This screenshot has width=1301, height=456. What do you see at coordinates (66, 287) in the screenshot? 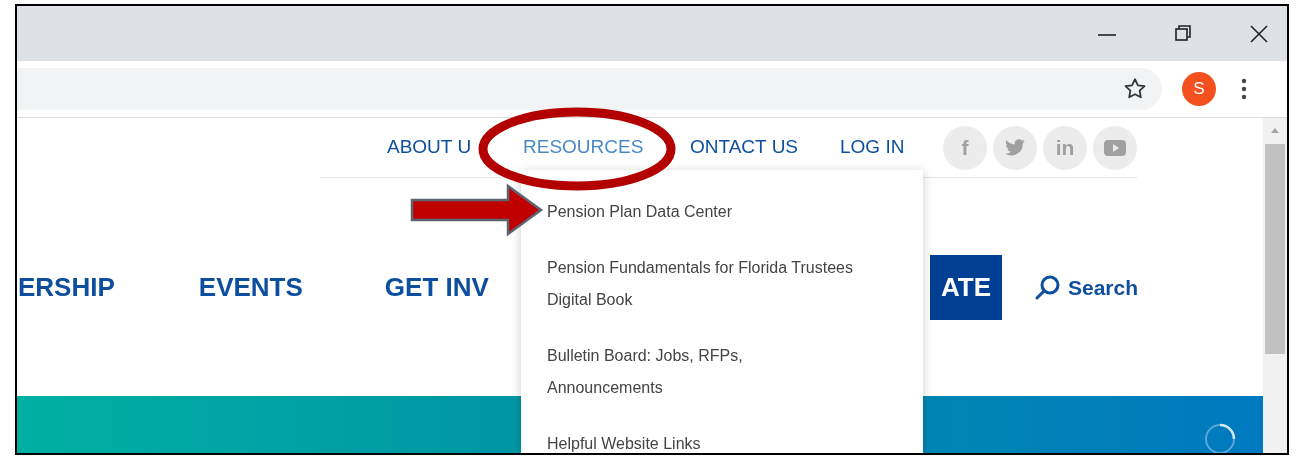
I see `nav-link: ERSHIP` at bounding box center [66, 287].